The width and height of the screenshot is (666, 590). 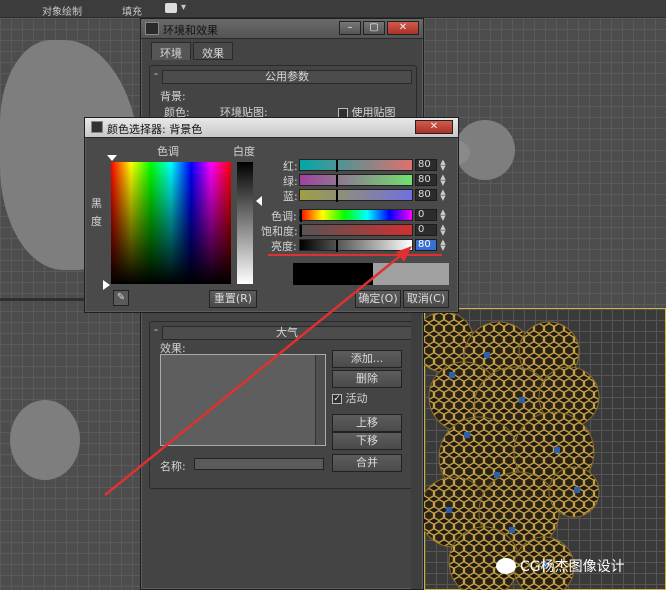 I want to click on watermark: CG杨杰图像设计, so click(x=560, y=566).